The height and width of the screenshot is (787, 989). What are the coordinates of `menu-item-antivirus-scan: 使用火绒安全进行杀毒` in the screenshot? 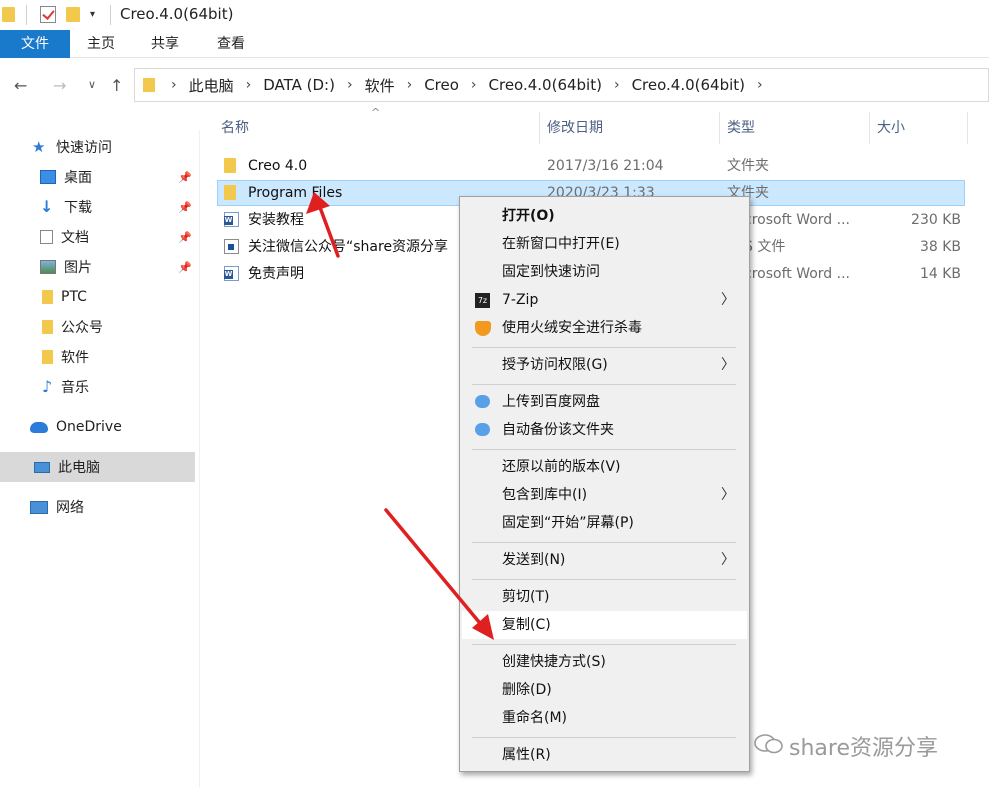 It's located at (604, 328).